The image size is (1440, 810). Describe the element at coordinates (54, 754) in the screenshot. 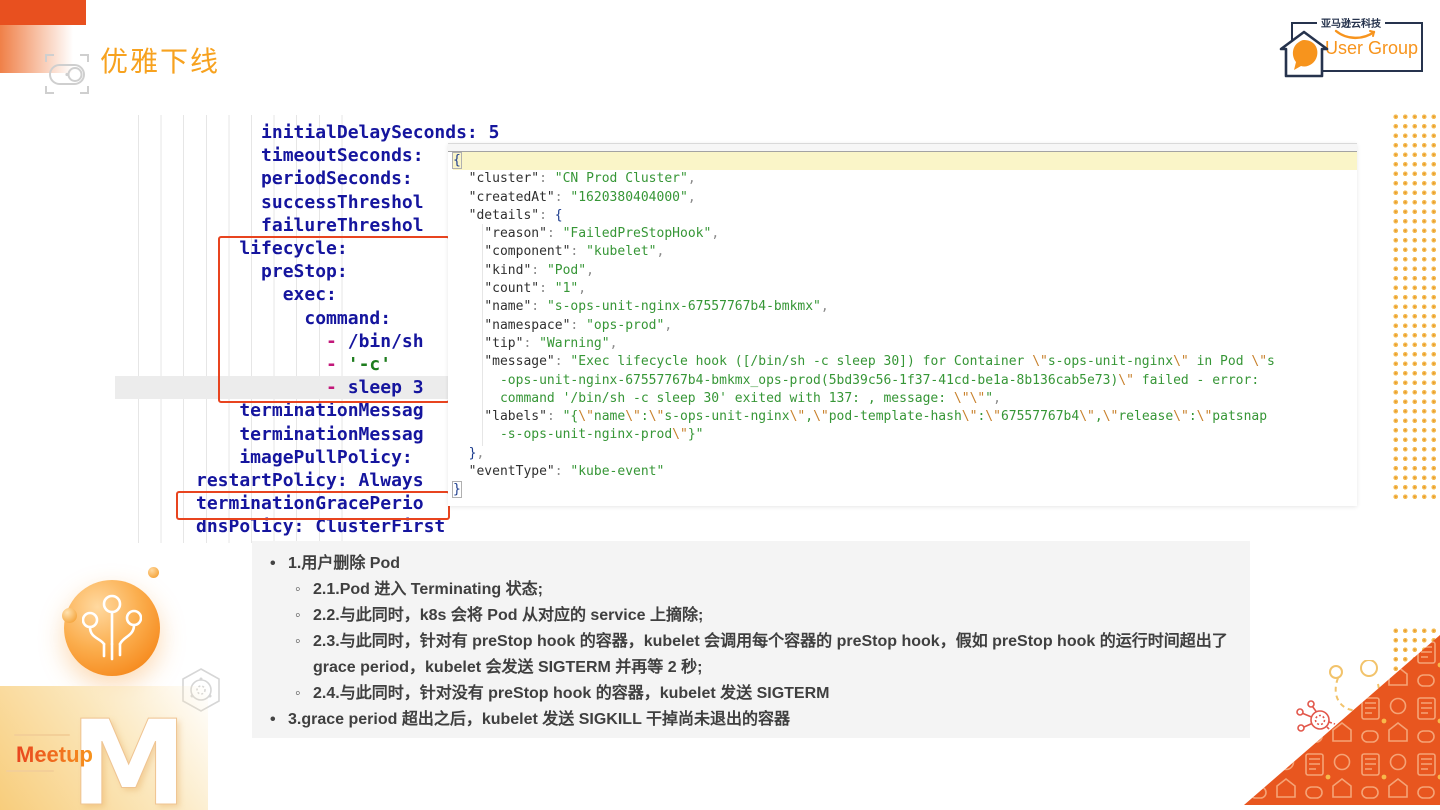

I see `meetup-label: Meetup` at that location.